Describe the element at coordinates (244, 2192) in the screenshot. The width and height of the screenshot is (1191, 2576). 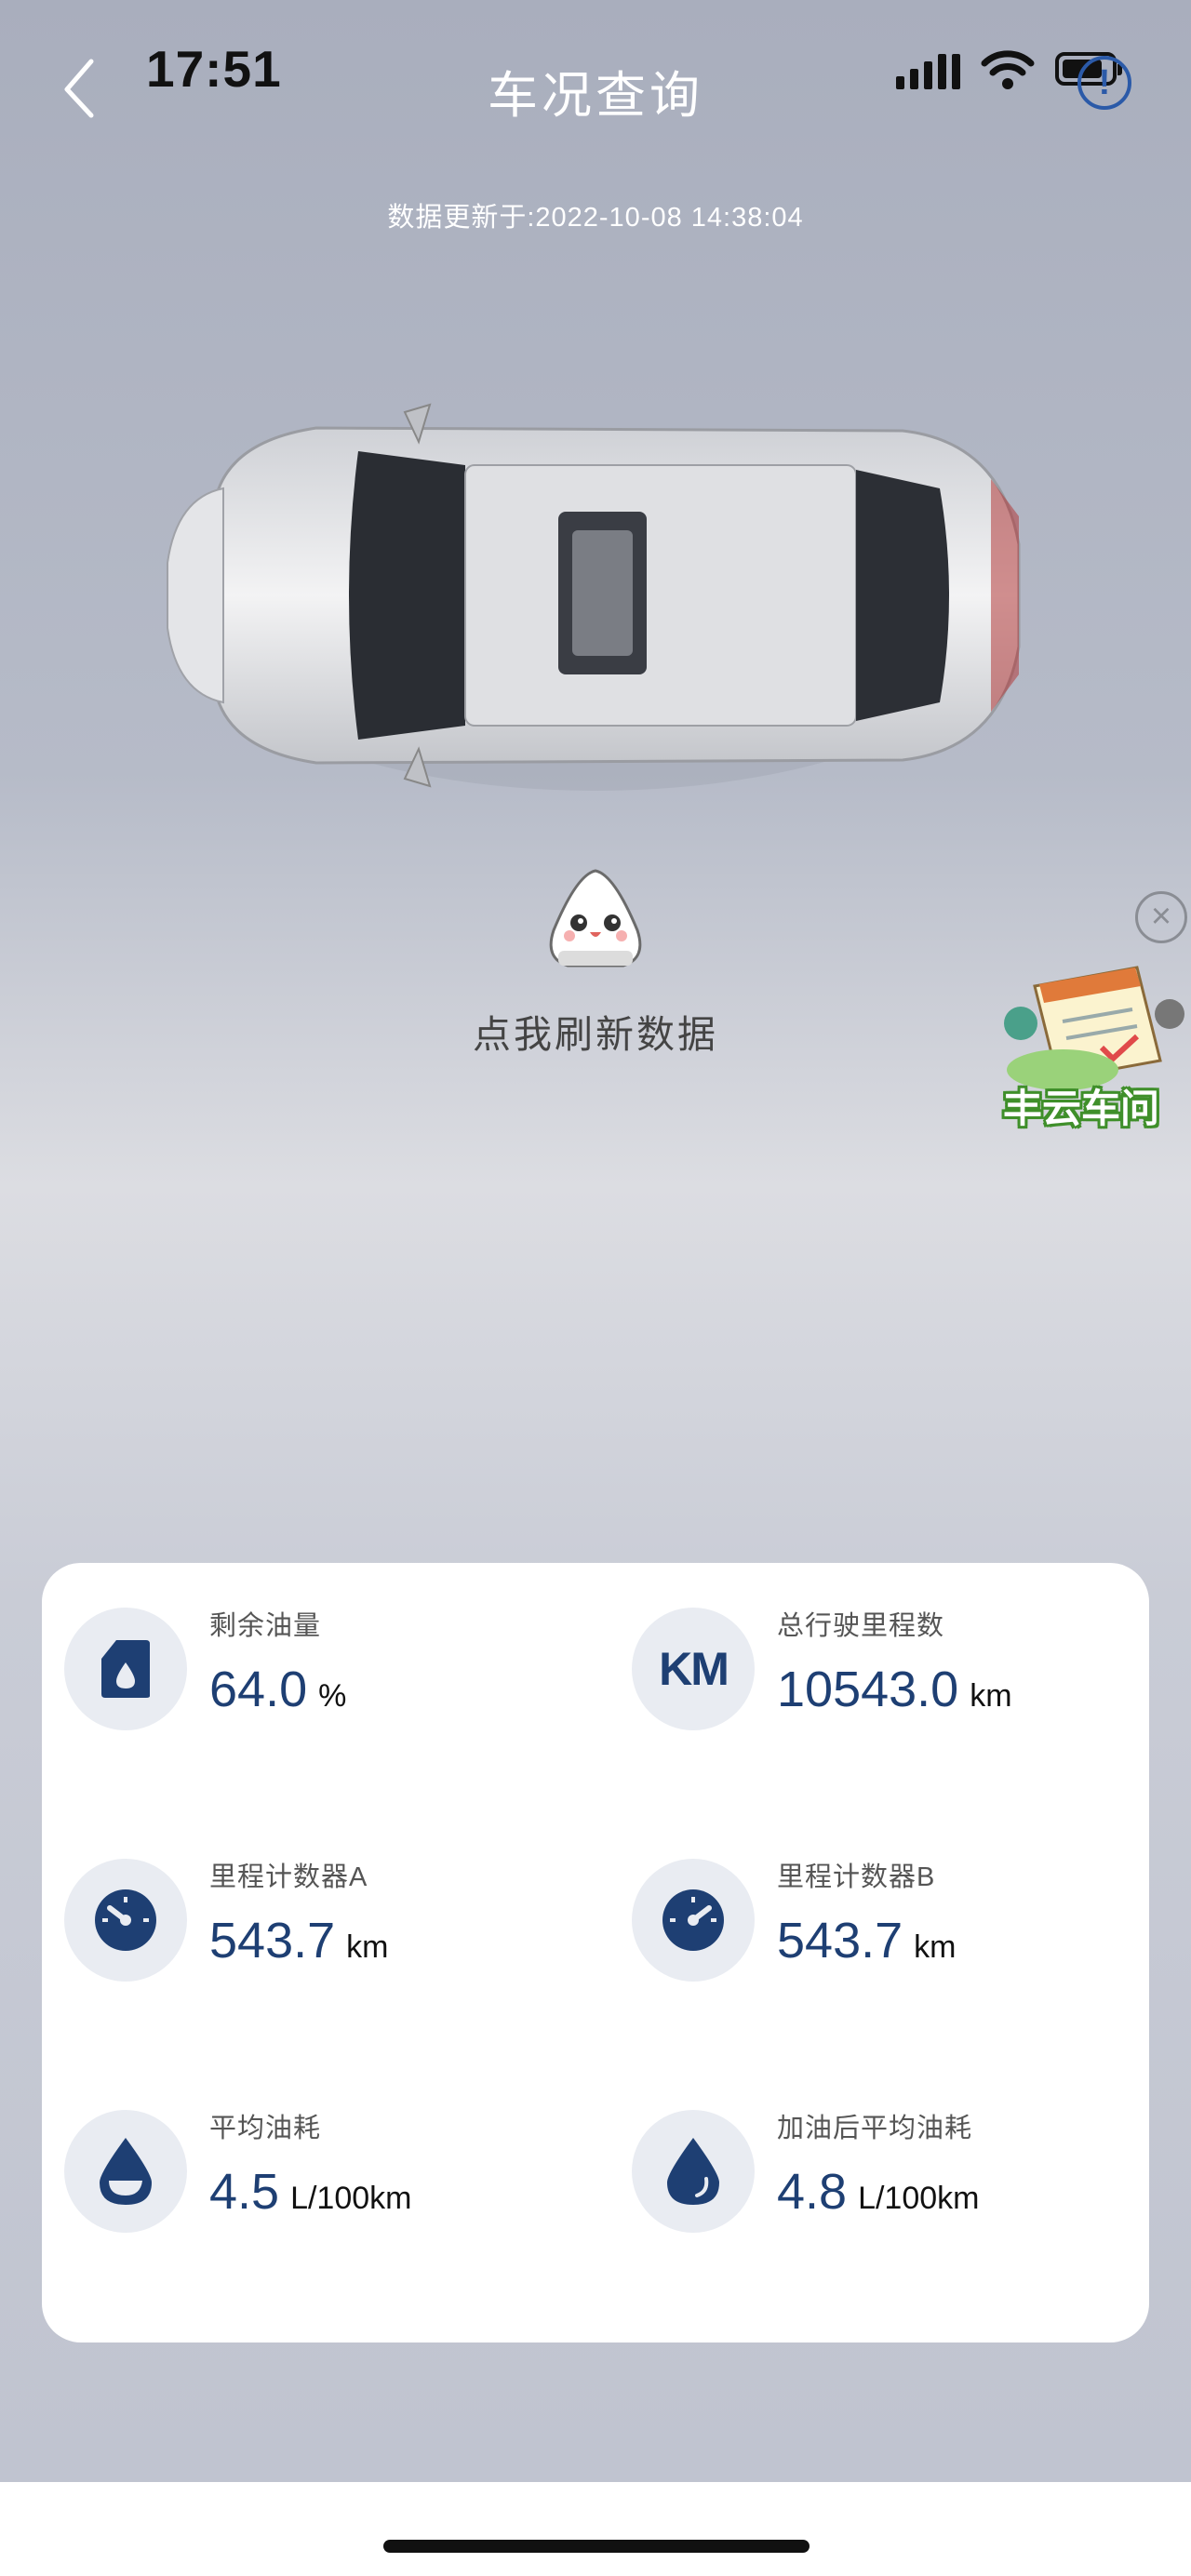
I see `stat-number: 4.5` at that location.